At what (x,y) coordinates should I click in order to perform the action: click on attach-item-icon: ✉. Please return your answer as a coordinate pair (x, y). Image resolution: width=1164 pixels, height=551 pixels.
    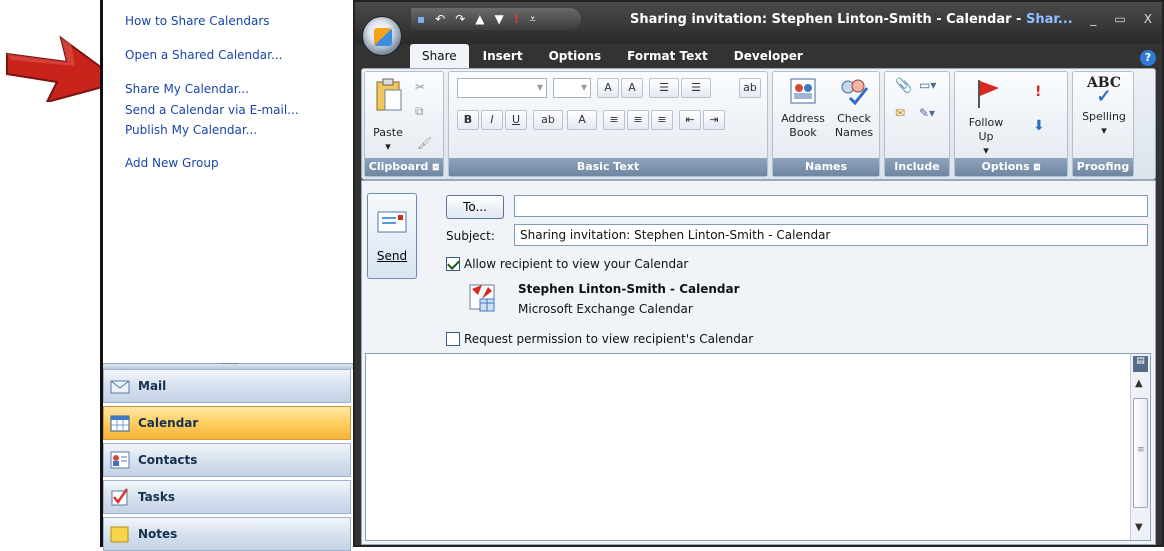
    Looking at the image, I should click on (900, 113).